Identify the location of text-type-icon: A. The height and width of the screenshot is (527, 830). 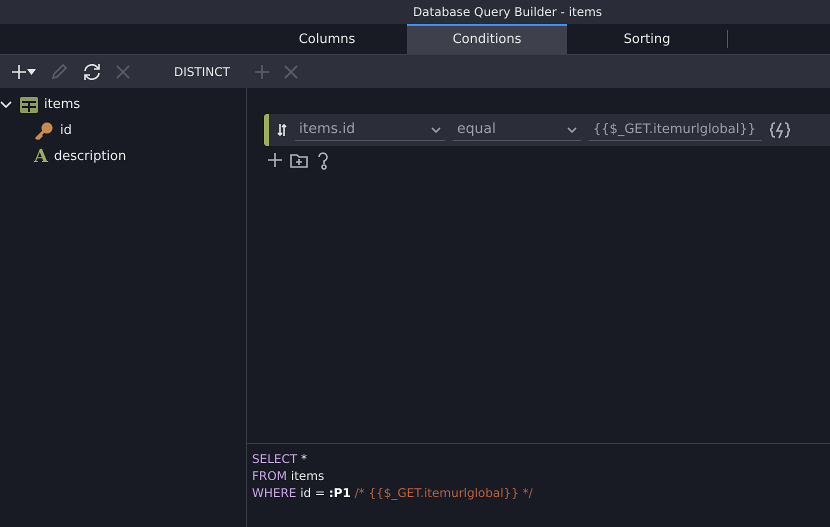
(41, 157).